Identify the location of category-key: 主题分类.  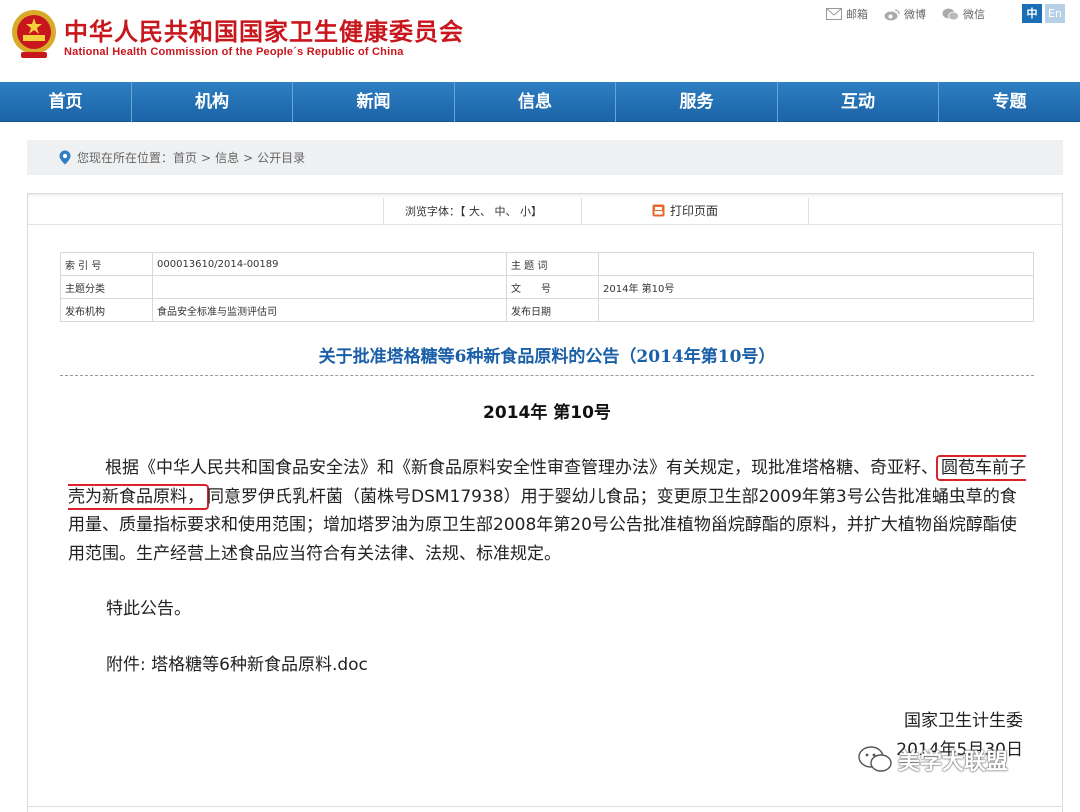
(106, 287).